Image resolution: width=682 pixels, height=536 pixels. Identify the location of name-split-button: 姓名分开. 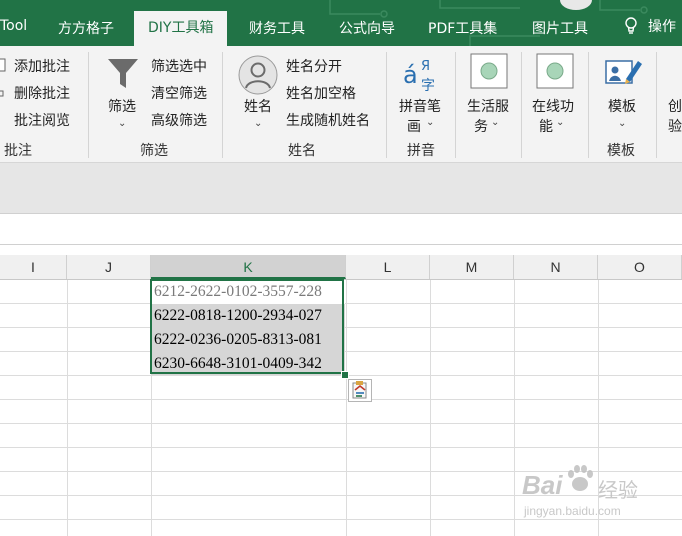
(314, 66).